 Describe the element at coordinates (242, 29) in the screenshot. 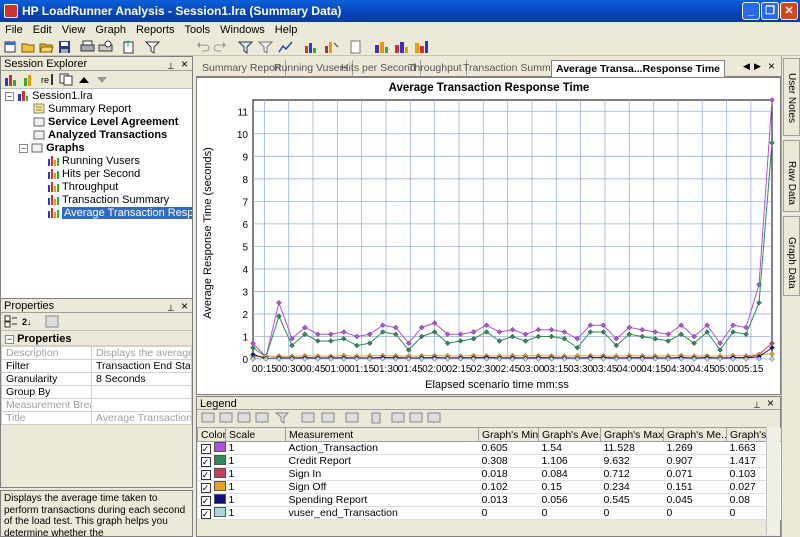

I see `menu-windows: Windows` at that location.